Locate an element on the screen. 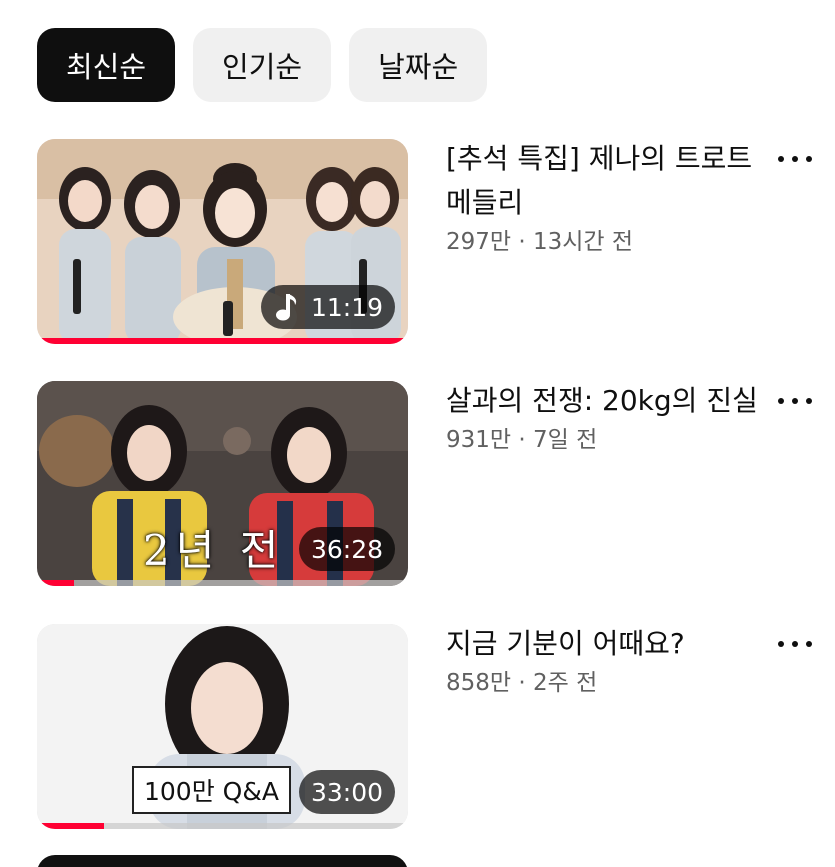 This screenshot has width=835, height=867. video-thumbnail: 11:19 is located at coordinates (222, 241).